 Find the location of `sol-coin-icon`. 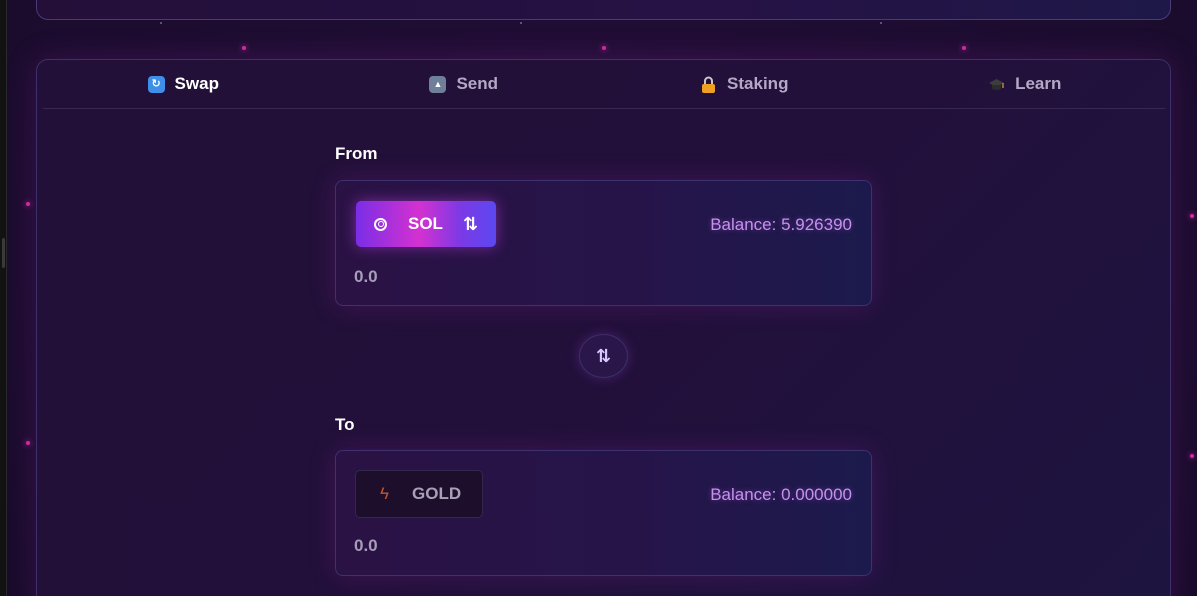

sol-coin-icon is located at coordinates (380, 224).